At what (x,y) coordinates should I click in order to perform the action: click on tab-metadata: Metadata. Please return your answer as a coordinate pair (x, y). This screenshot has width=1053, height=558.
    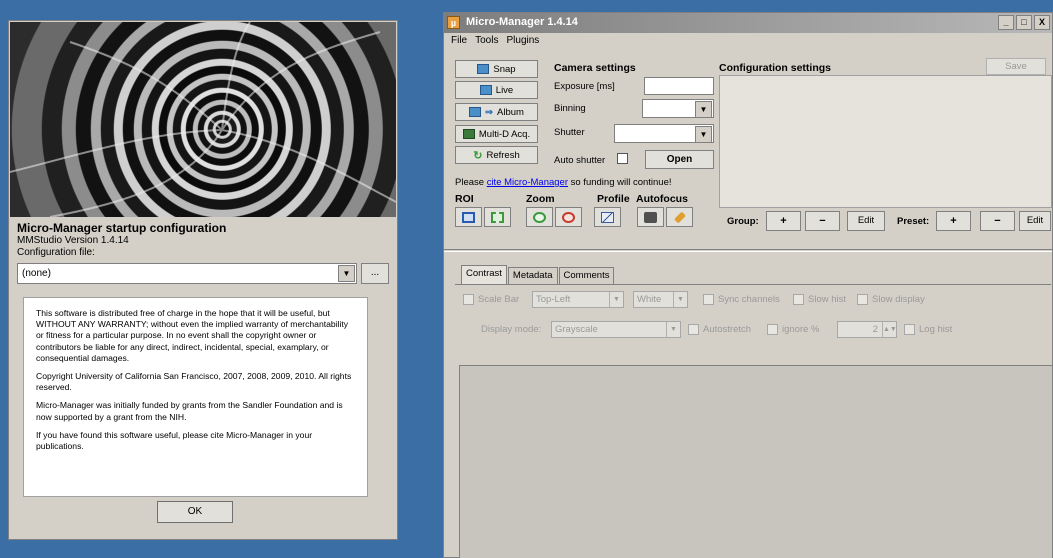
    Looking at the image, I should click on (532, 275).